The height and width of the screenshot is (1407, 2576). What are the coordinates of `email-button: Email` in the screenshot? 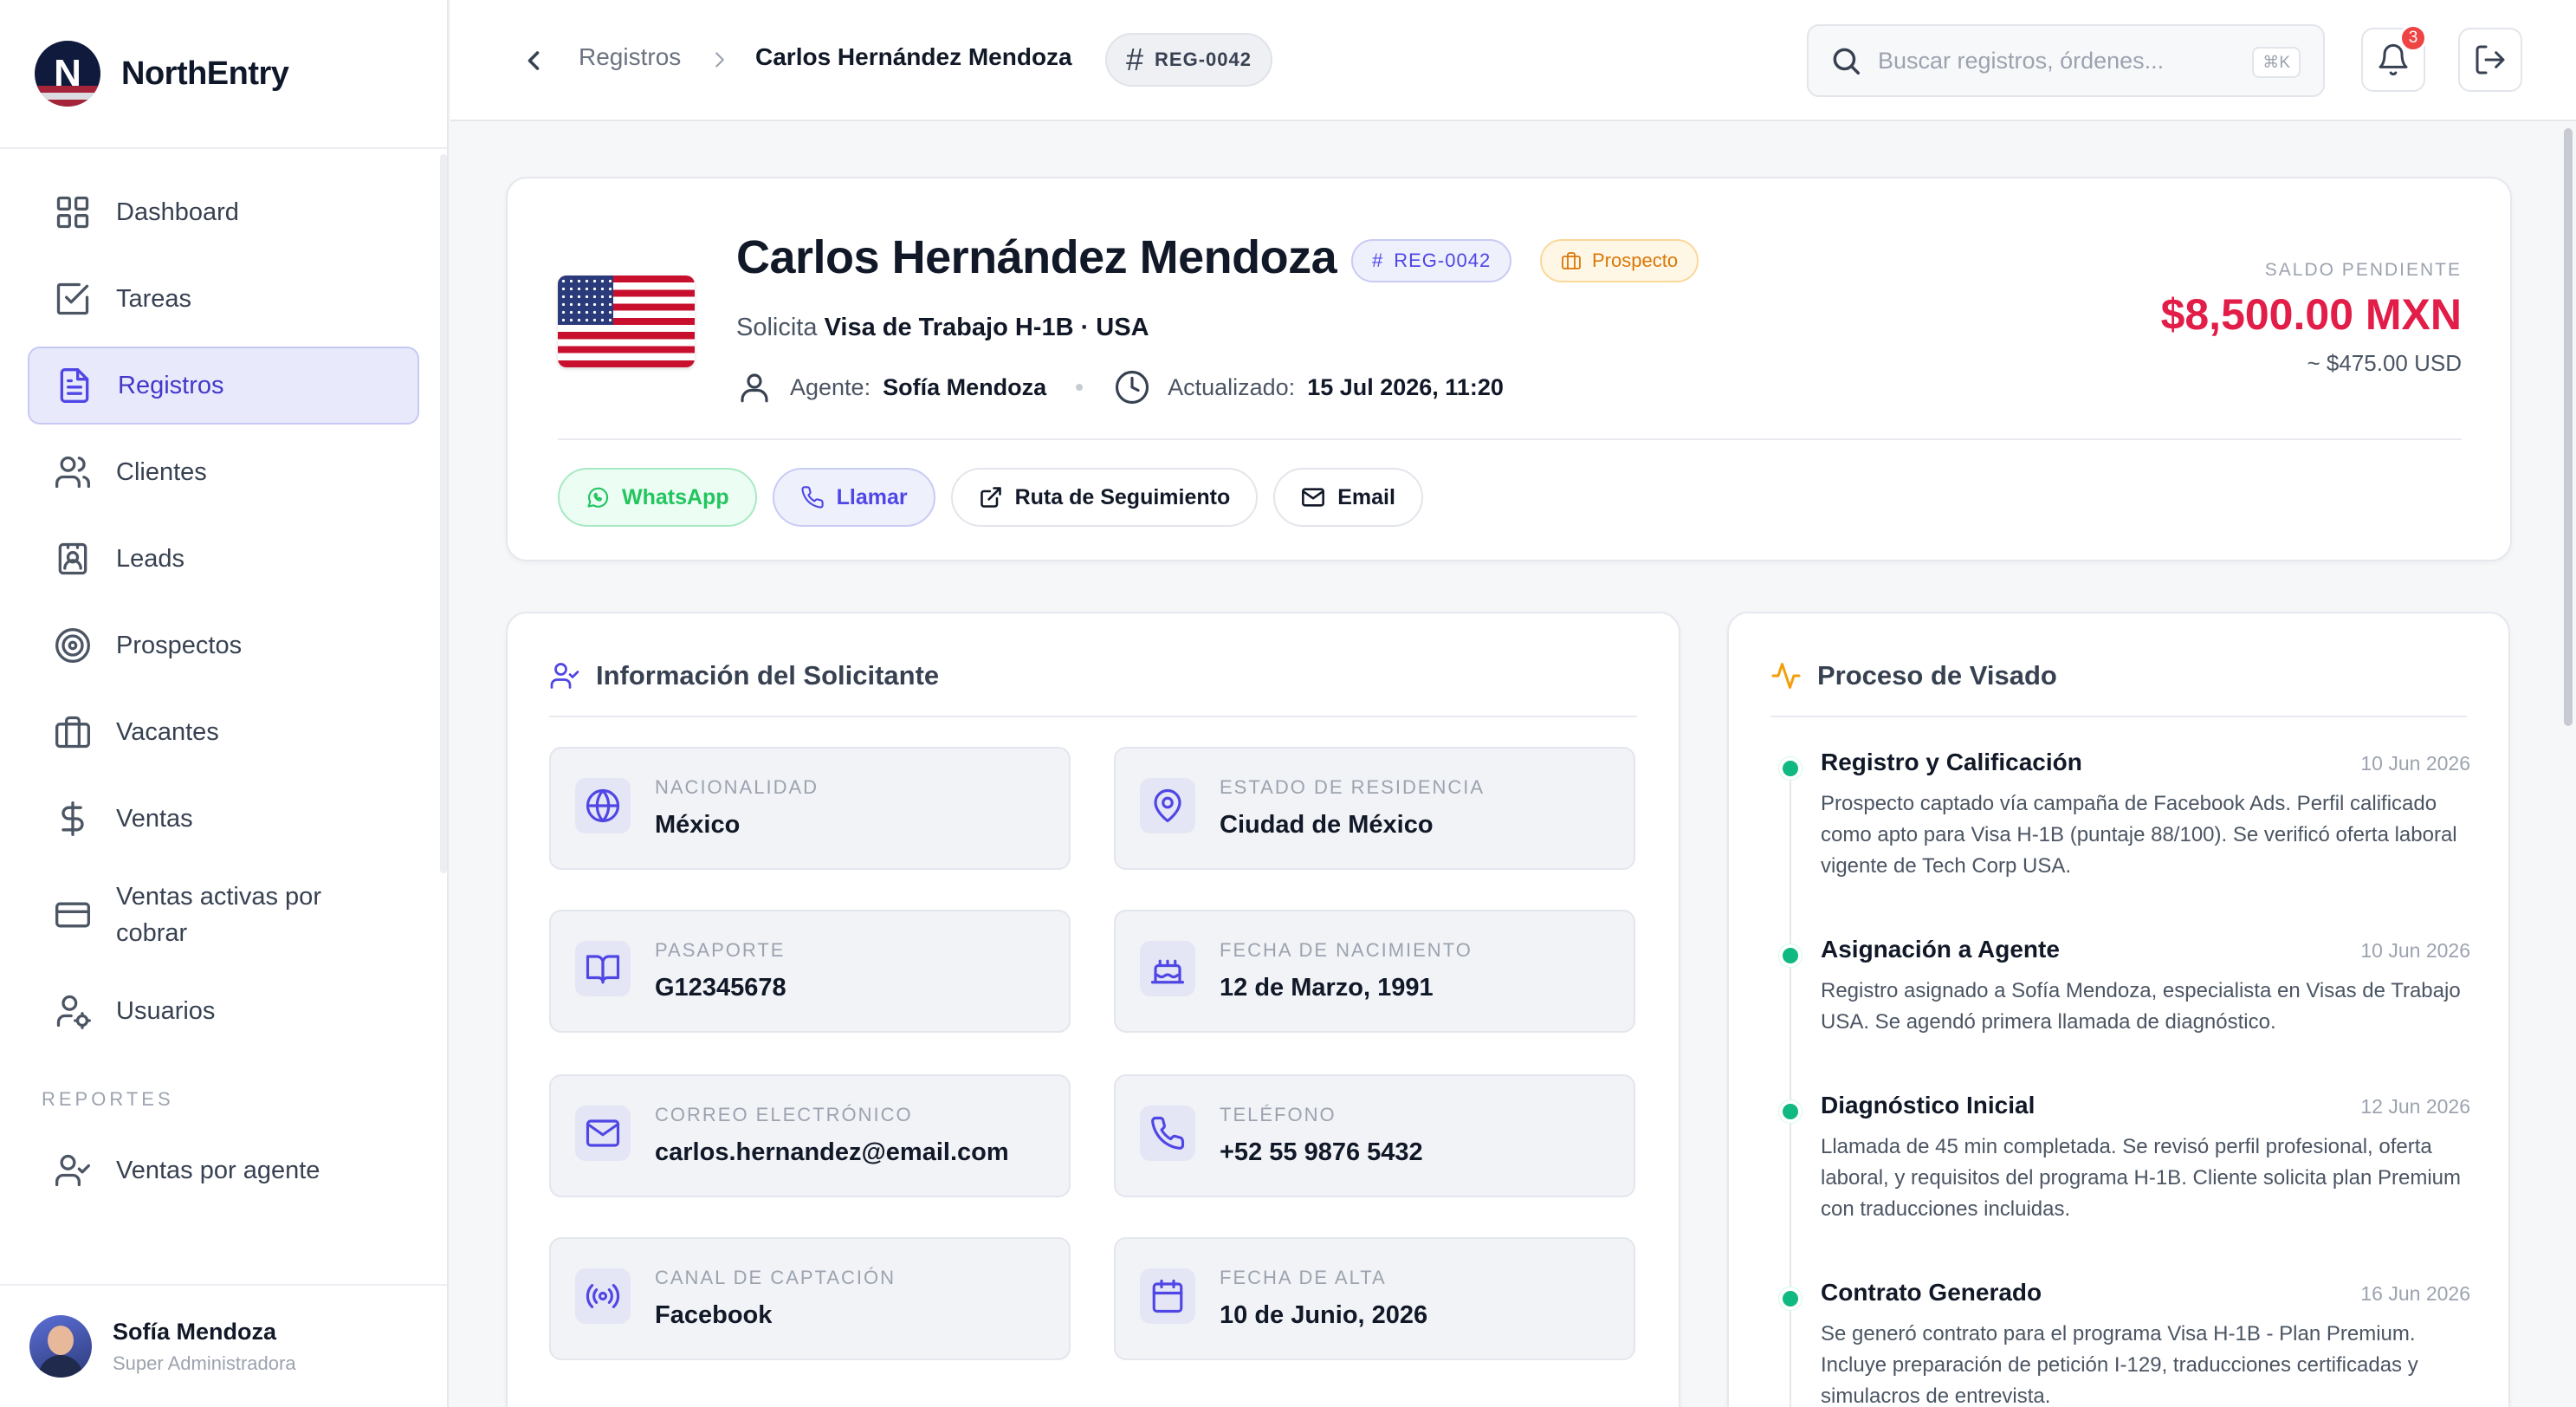 It's located at (1348, 498).